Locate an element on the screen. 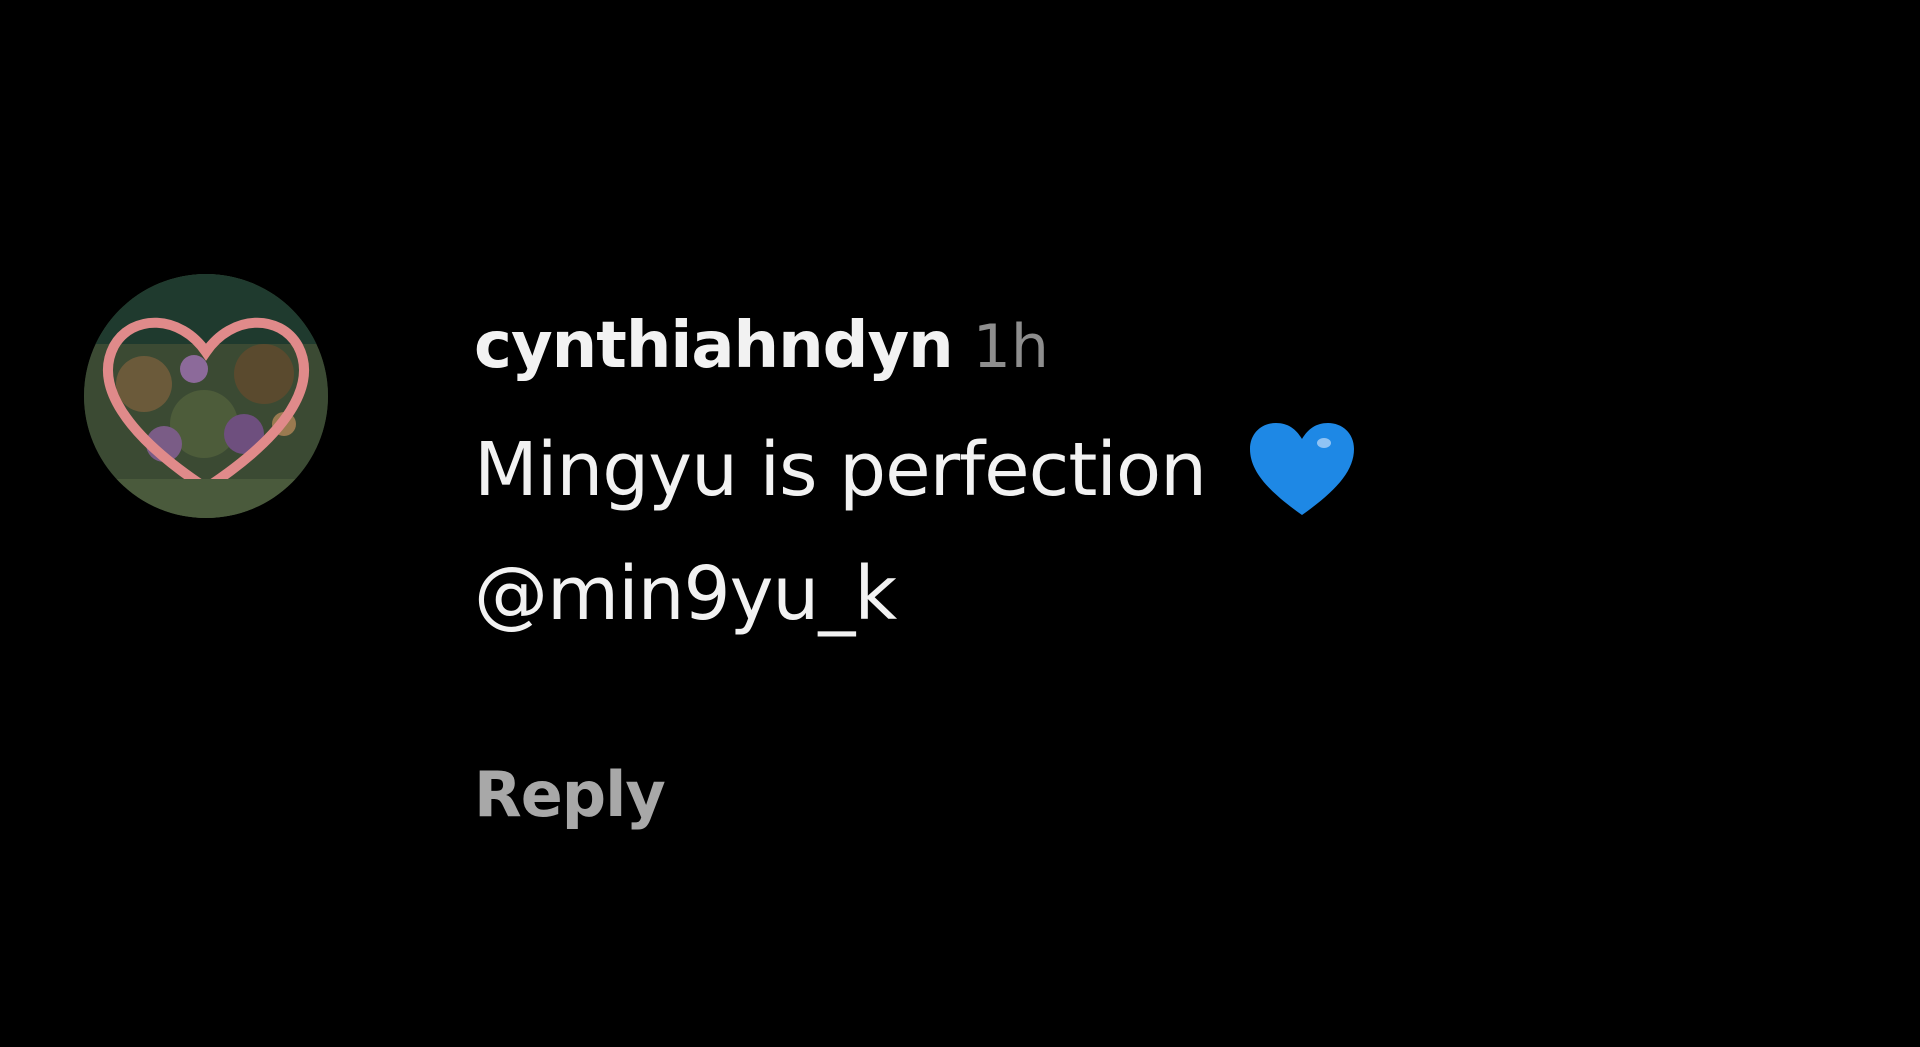  username-link: cynthiahndyn is located at coordinates (714, 346).